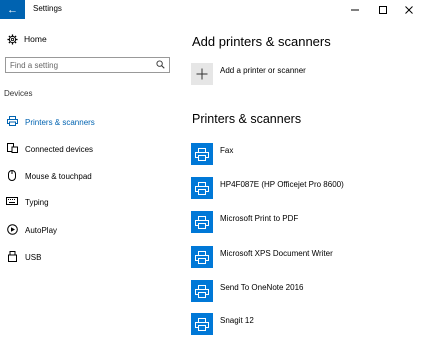 The height and width of the screenshot is (353, 421). I want to click on device-label: Fax, so click(227, 150).